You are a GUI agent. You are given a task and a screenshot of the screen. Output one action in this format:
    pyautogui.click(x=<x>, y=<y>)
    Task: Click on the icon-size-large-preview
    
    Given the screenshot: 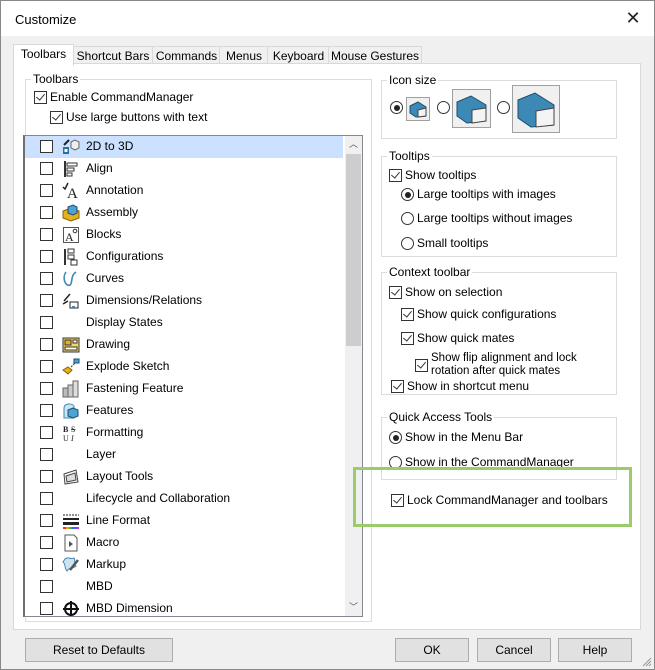 What is the action you would take?
    pyautogui.click(x=536, y=109)
    